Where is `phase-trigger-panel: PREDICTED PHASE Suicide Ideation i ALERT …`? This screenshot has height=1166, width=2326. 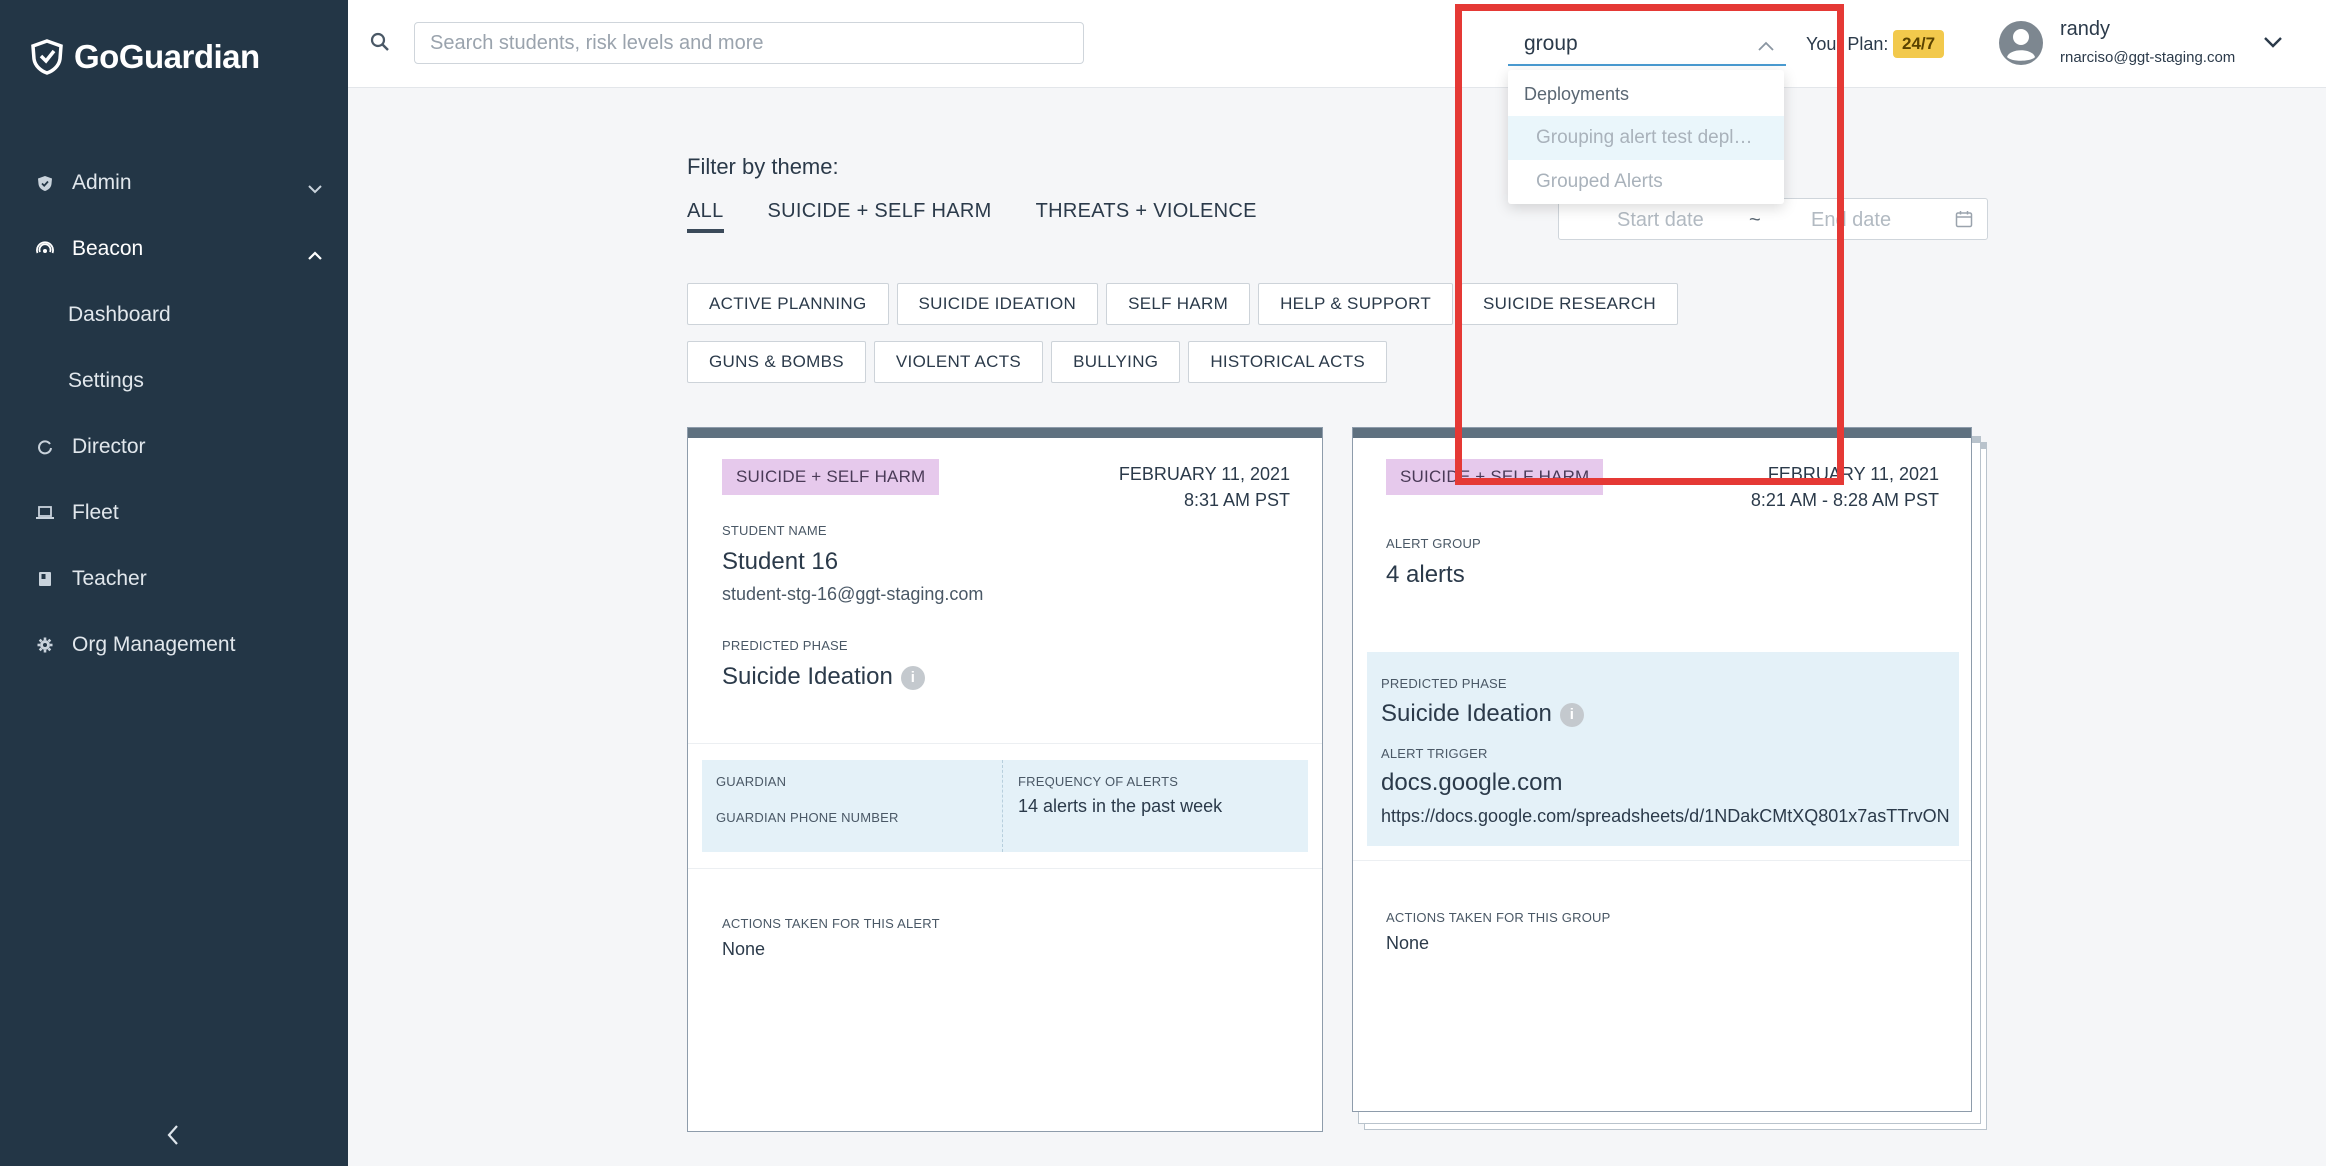 phase-trigger-panel: PREDICTED PHASE Suicide Ideation i ALERT … is located at coordinates (1663, 749).